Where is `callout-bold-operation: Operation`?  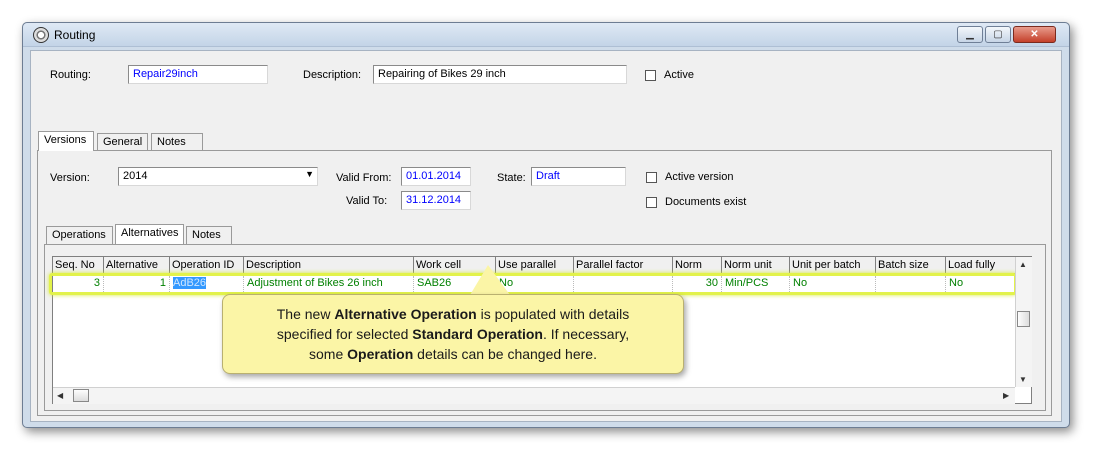
callout-bold-operation: Operation is located at coordinates (380, 354).